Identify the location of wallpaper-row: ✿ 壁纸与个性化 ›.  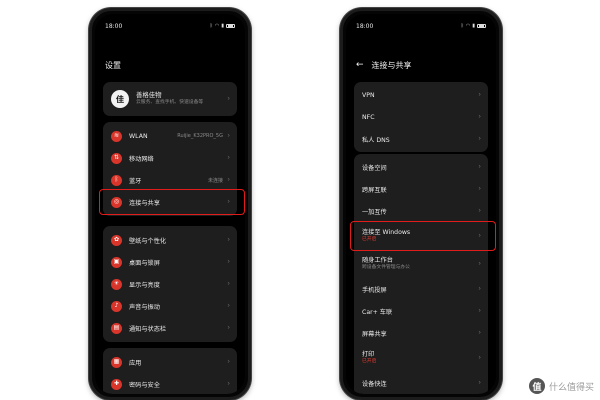
(170, 240).